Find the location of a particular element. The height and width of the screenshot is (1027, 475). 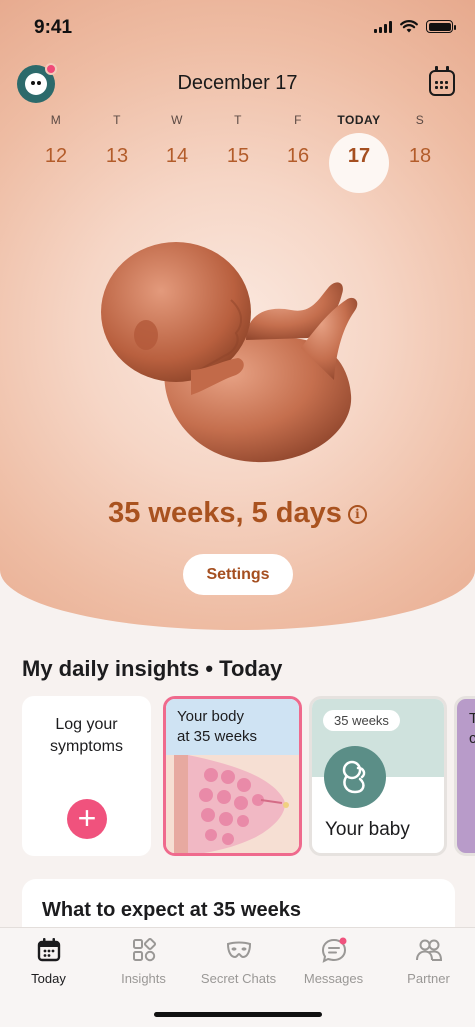

tab-label: Partner is located at coordinates (428, 978).